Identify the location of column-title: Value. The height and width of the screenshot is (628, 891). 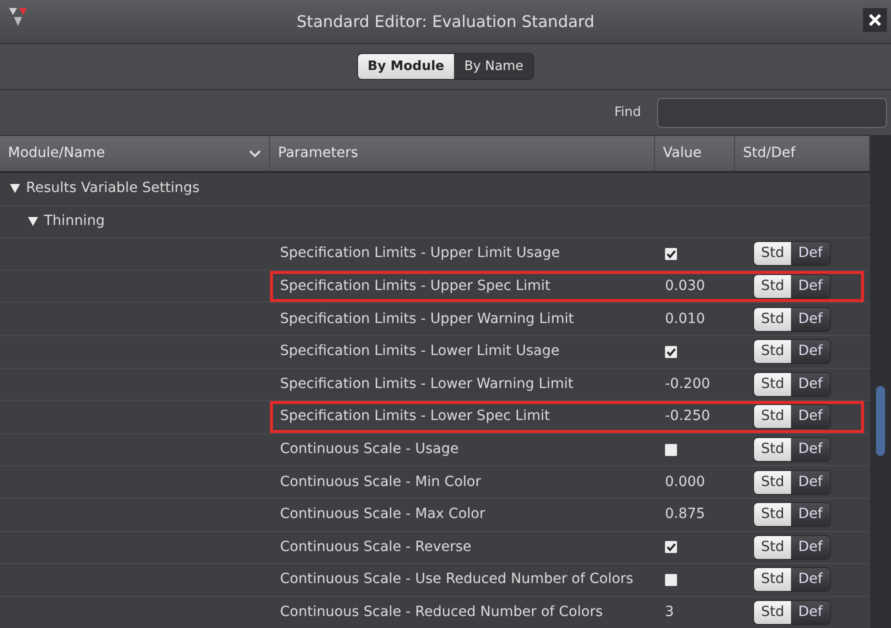
(682, 153).